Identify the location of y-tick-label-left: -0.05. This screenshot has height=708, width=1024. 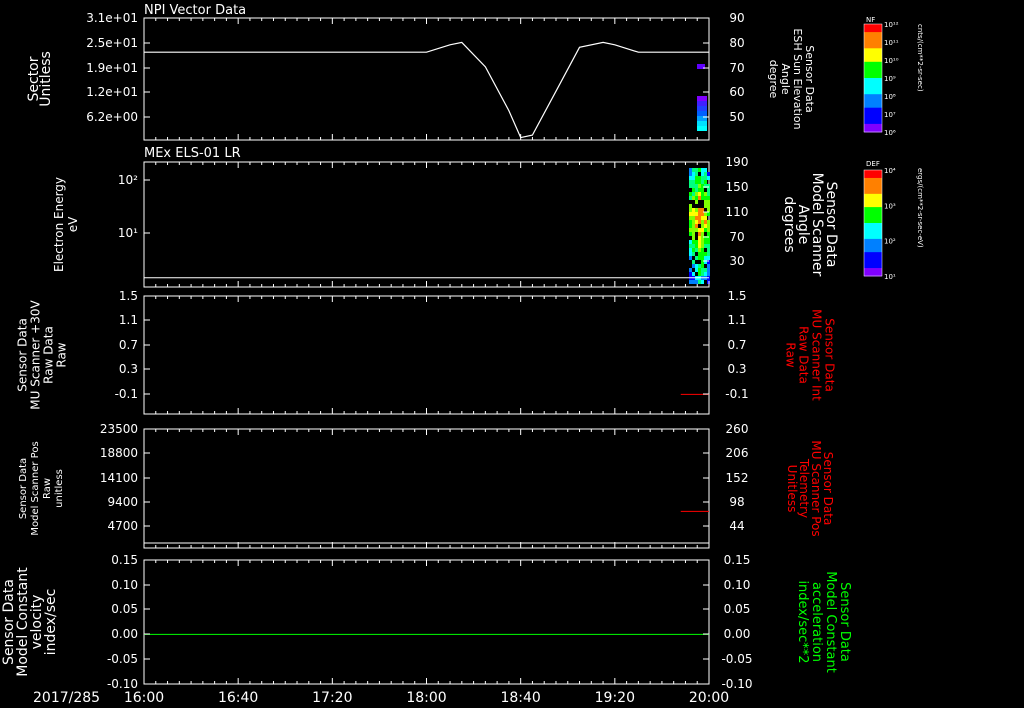
(122, 659).